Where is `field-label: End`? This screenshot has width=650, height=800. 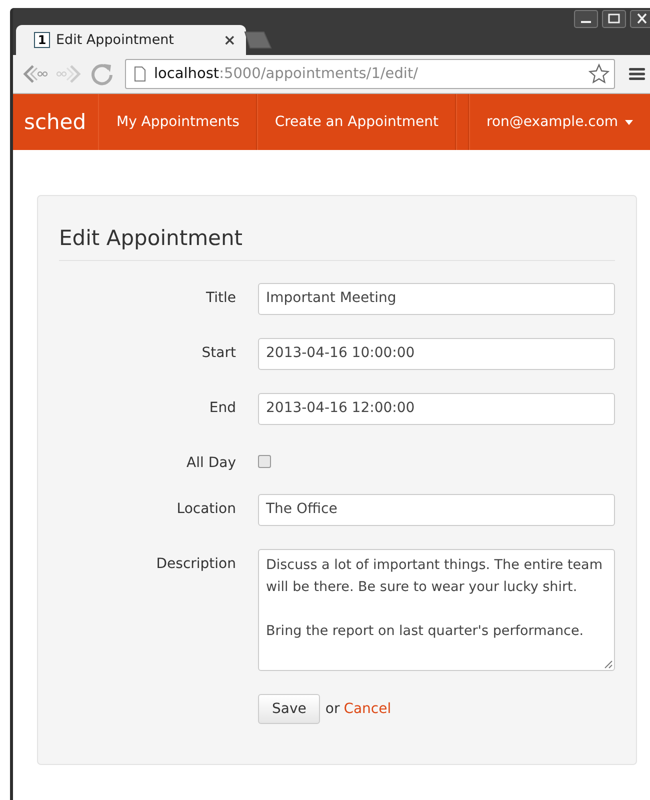
field-label: End is located at coordinates (222, 407).